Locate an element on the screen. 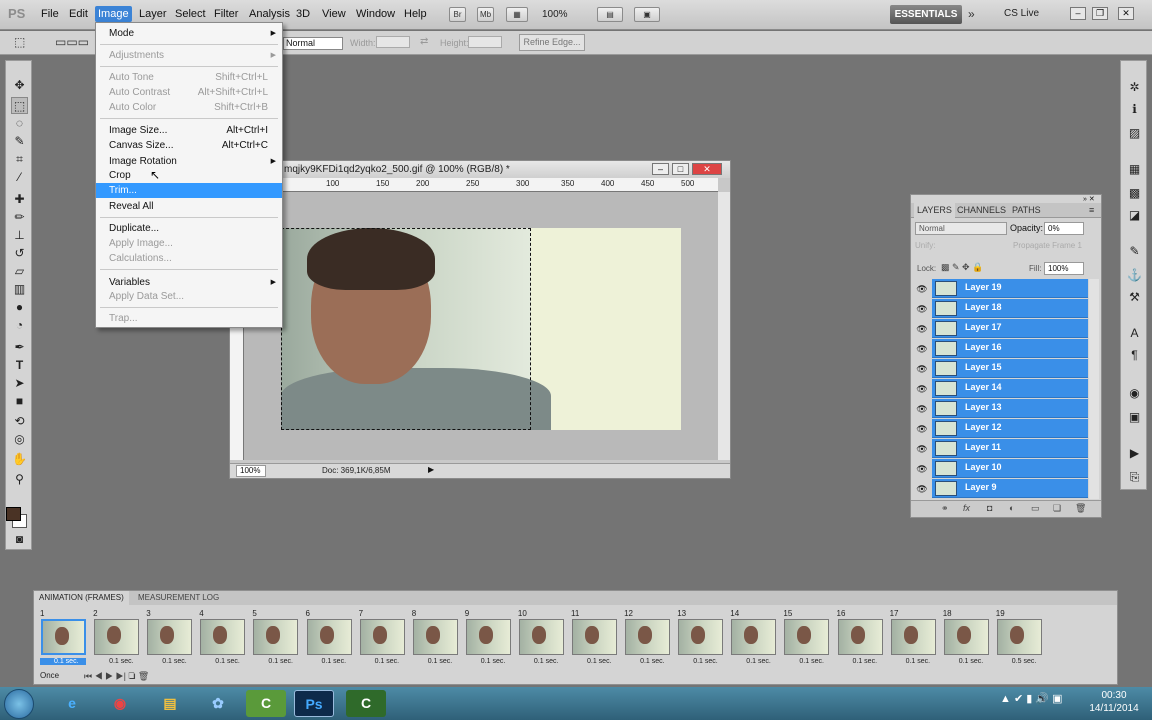 The image size is (1152, 720). menu-select: Select is located at coordinates (190, 14).